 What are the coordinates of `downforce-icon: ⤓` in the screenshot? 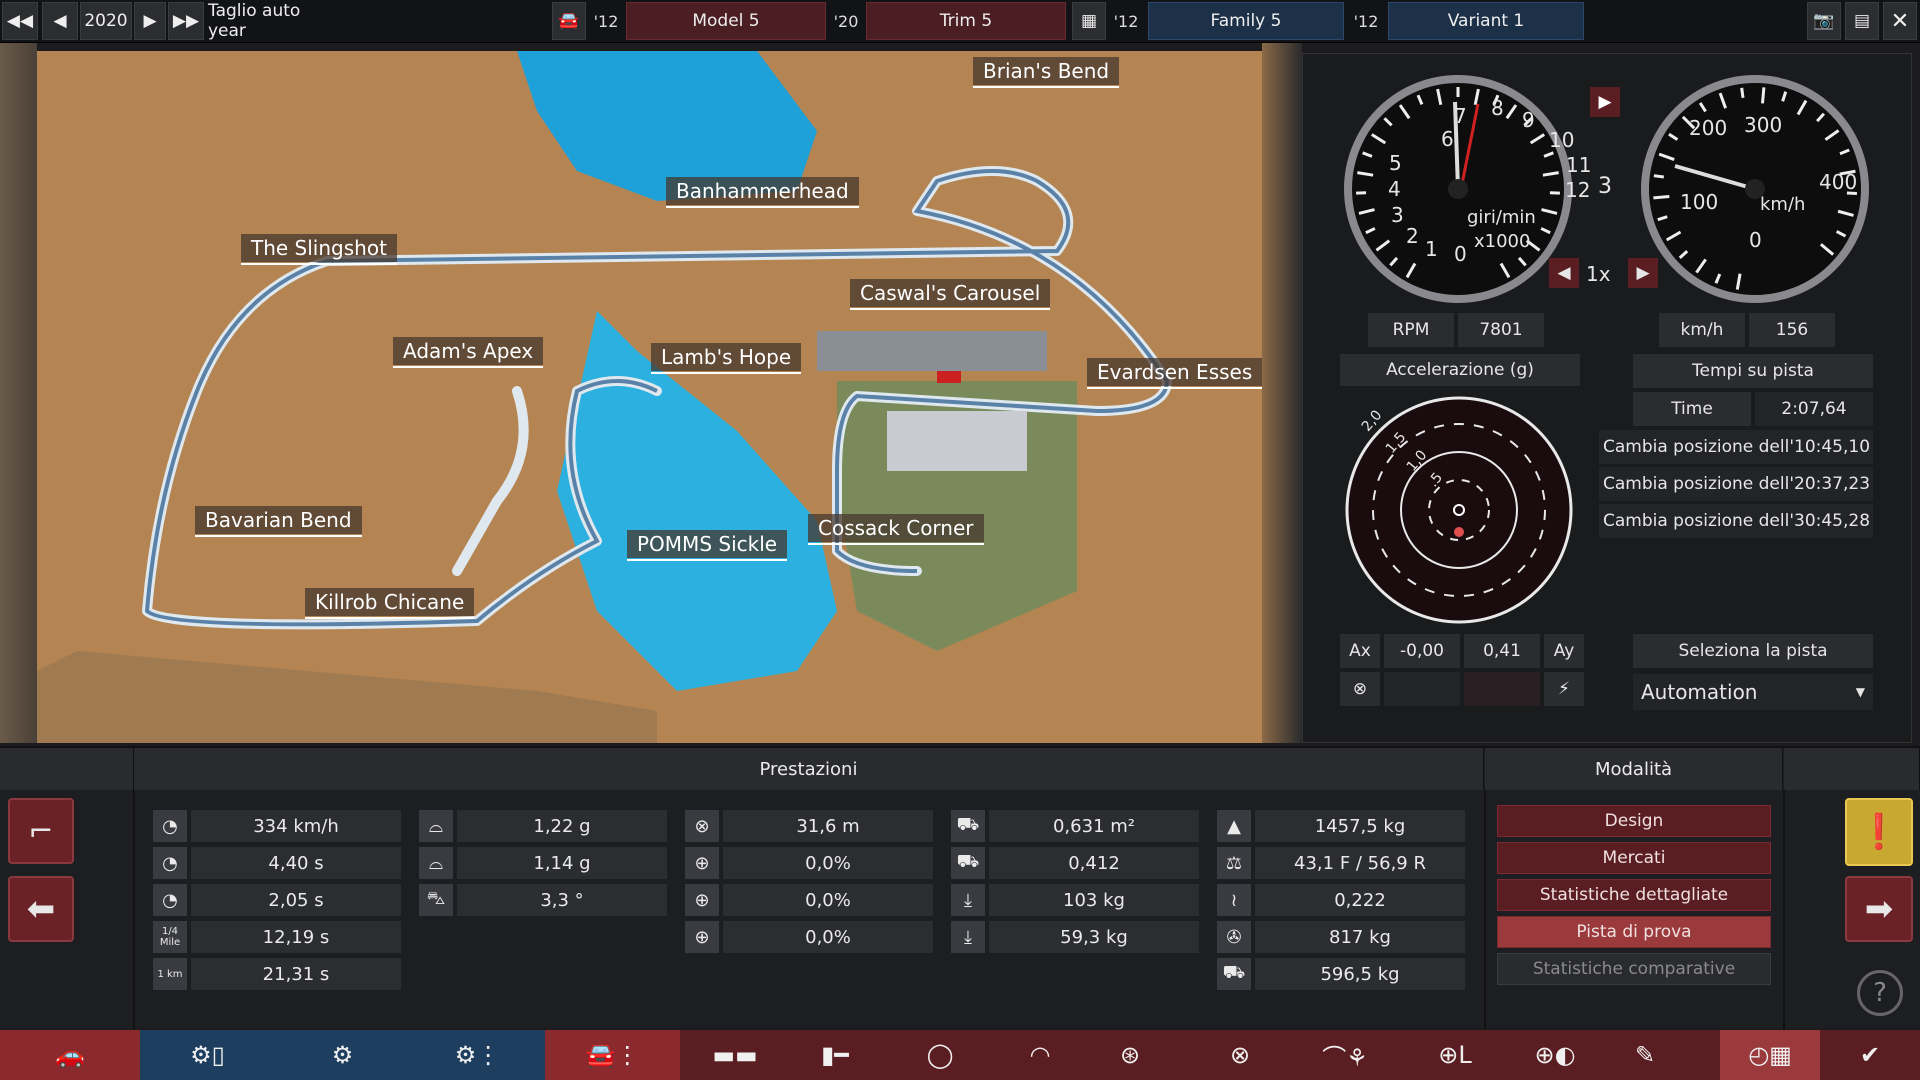 It's located at (968, 900).